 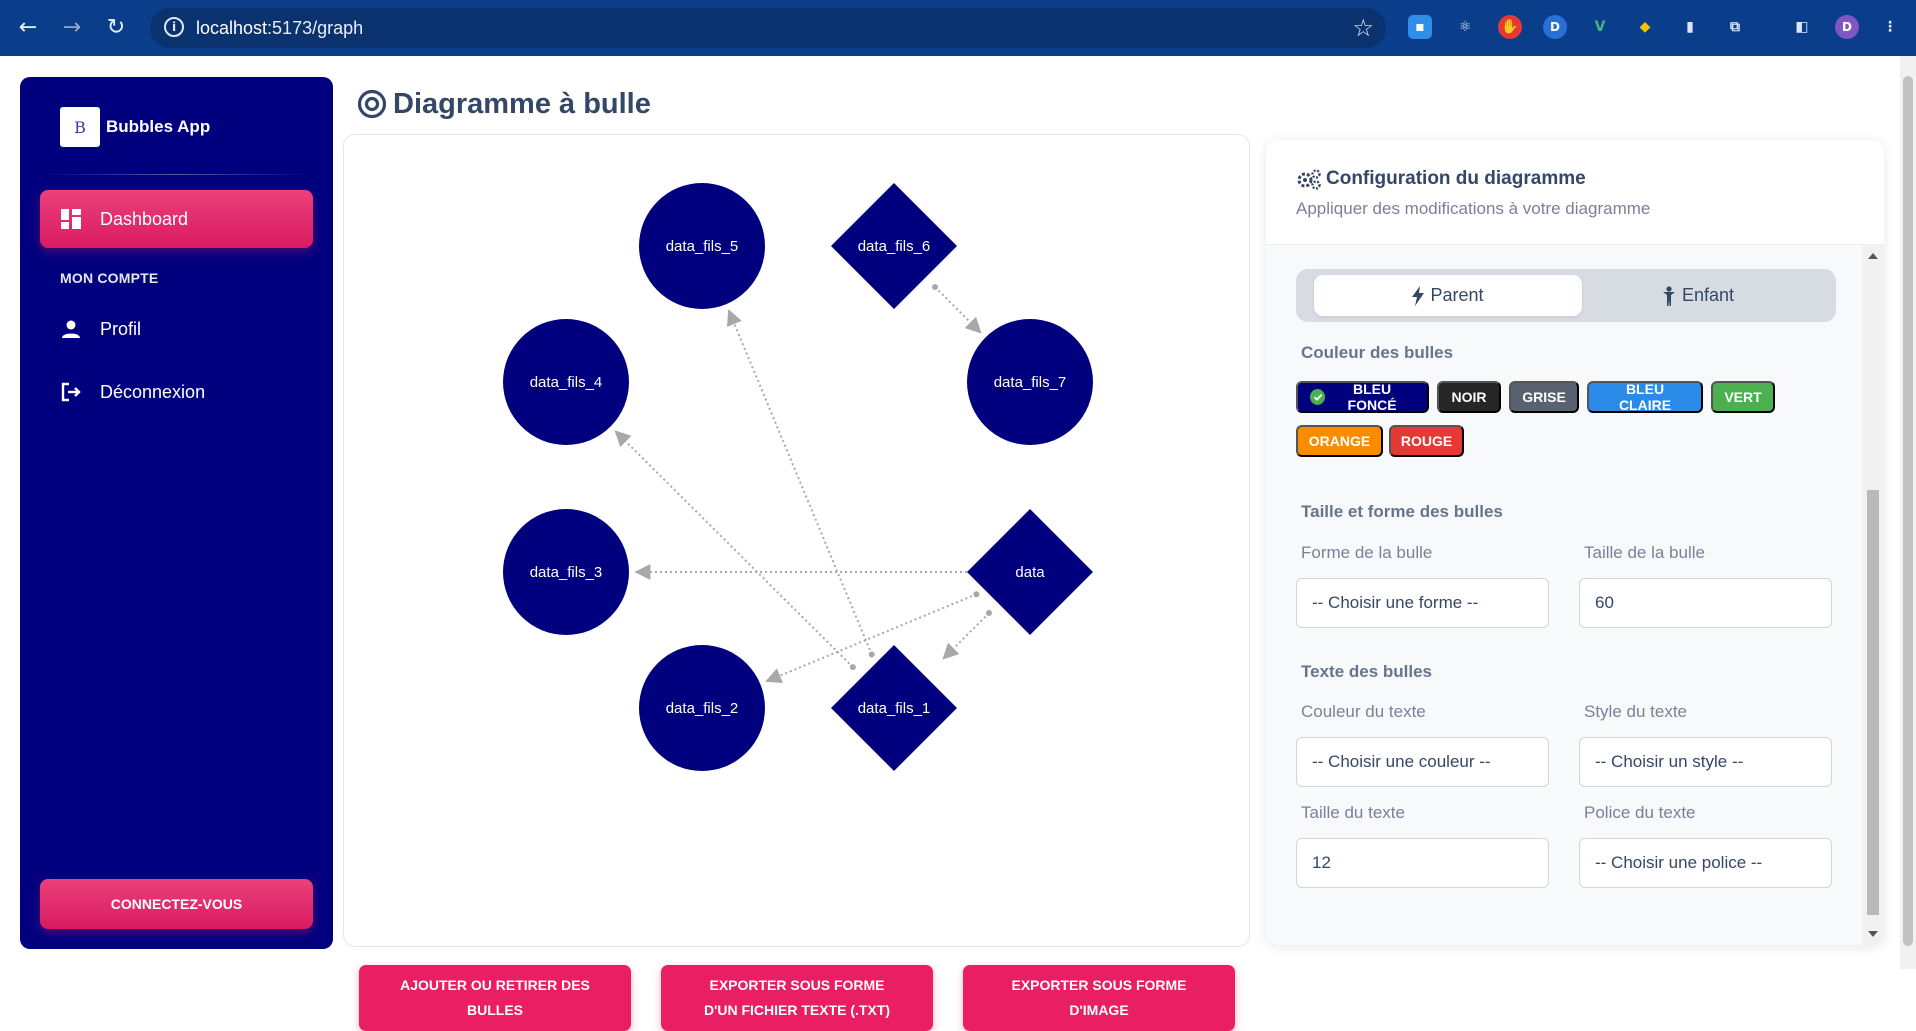 What do you see at coordinates (1367, 671) in the screenshot?
I see `text-section-title: Texte des bulles` at bounding box center [1367, 671].